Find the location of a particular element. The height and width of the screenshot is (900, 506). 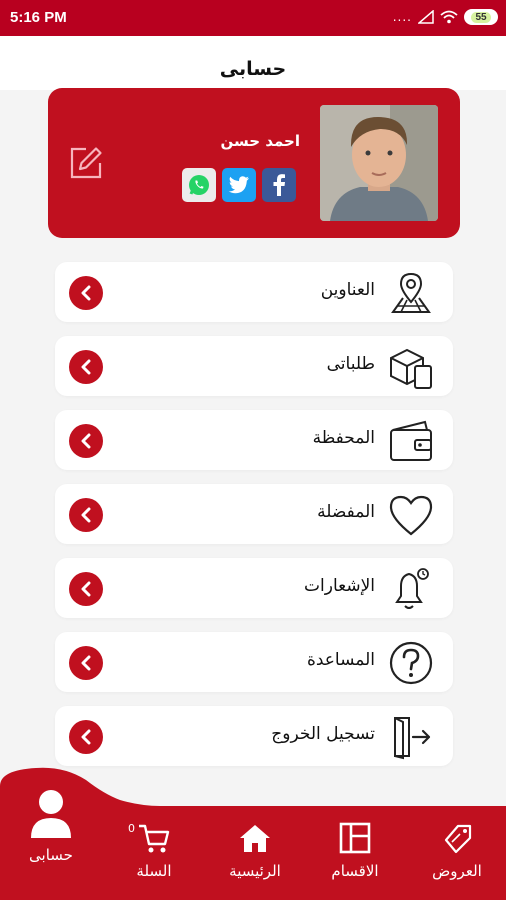

menu-item-label: تسجيل الخروج is located at coordinates (323, 734).